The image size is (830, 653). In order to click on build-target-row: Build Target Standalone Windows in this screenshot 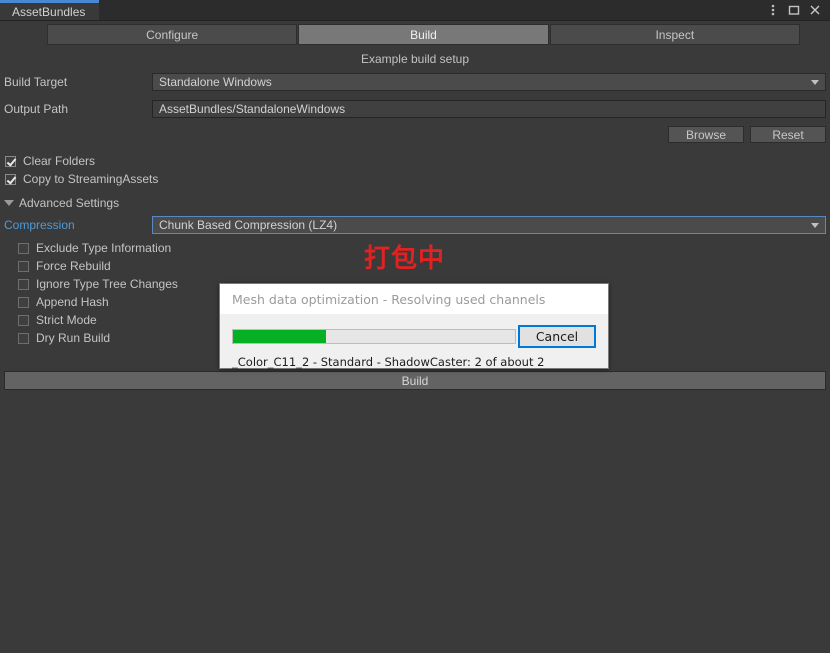, I will do `click(415, 82)`.